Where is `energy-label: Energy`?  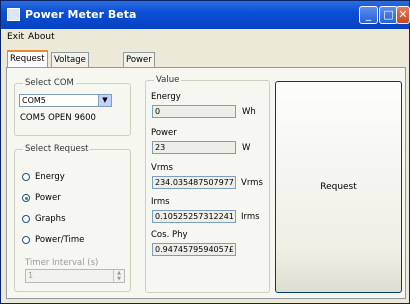 energy-label: Energy is located at coordinates (166, 97).